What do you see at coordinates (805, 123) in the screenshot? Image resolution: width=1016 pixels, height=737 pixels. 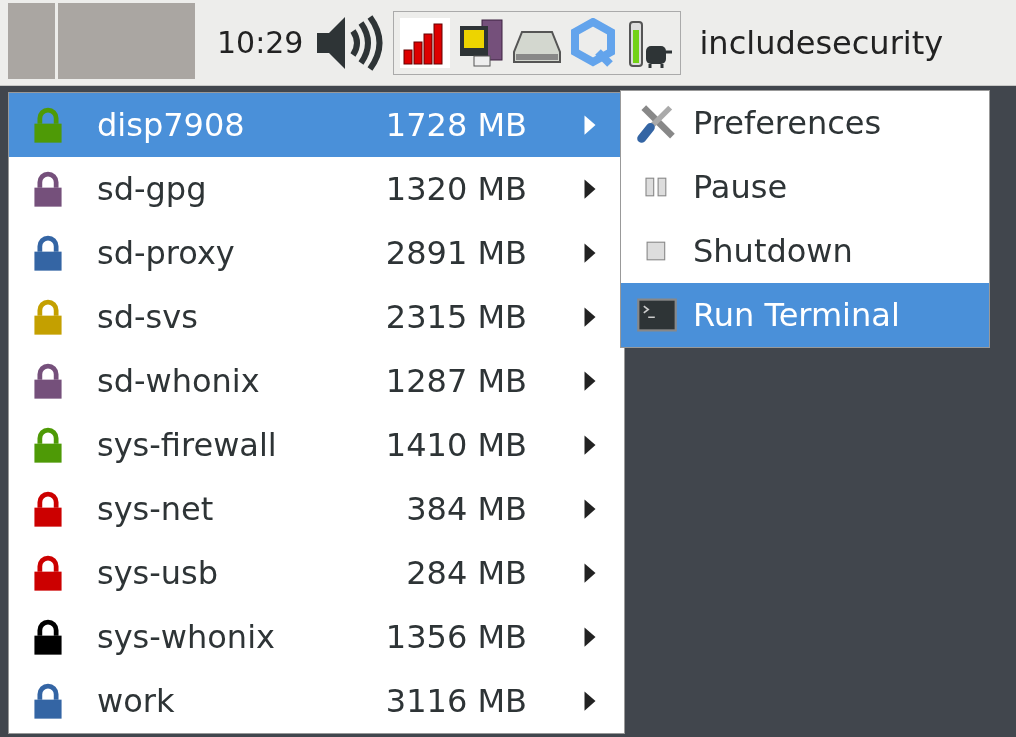 I see `submenu-item: Preferences` at bounding box center [805, 123].